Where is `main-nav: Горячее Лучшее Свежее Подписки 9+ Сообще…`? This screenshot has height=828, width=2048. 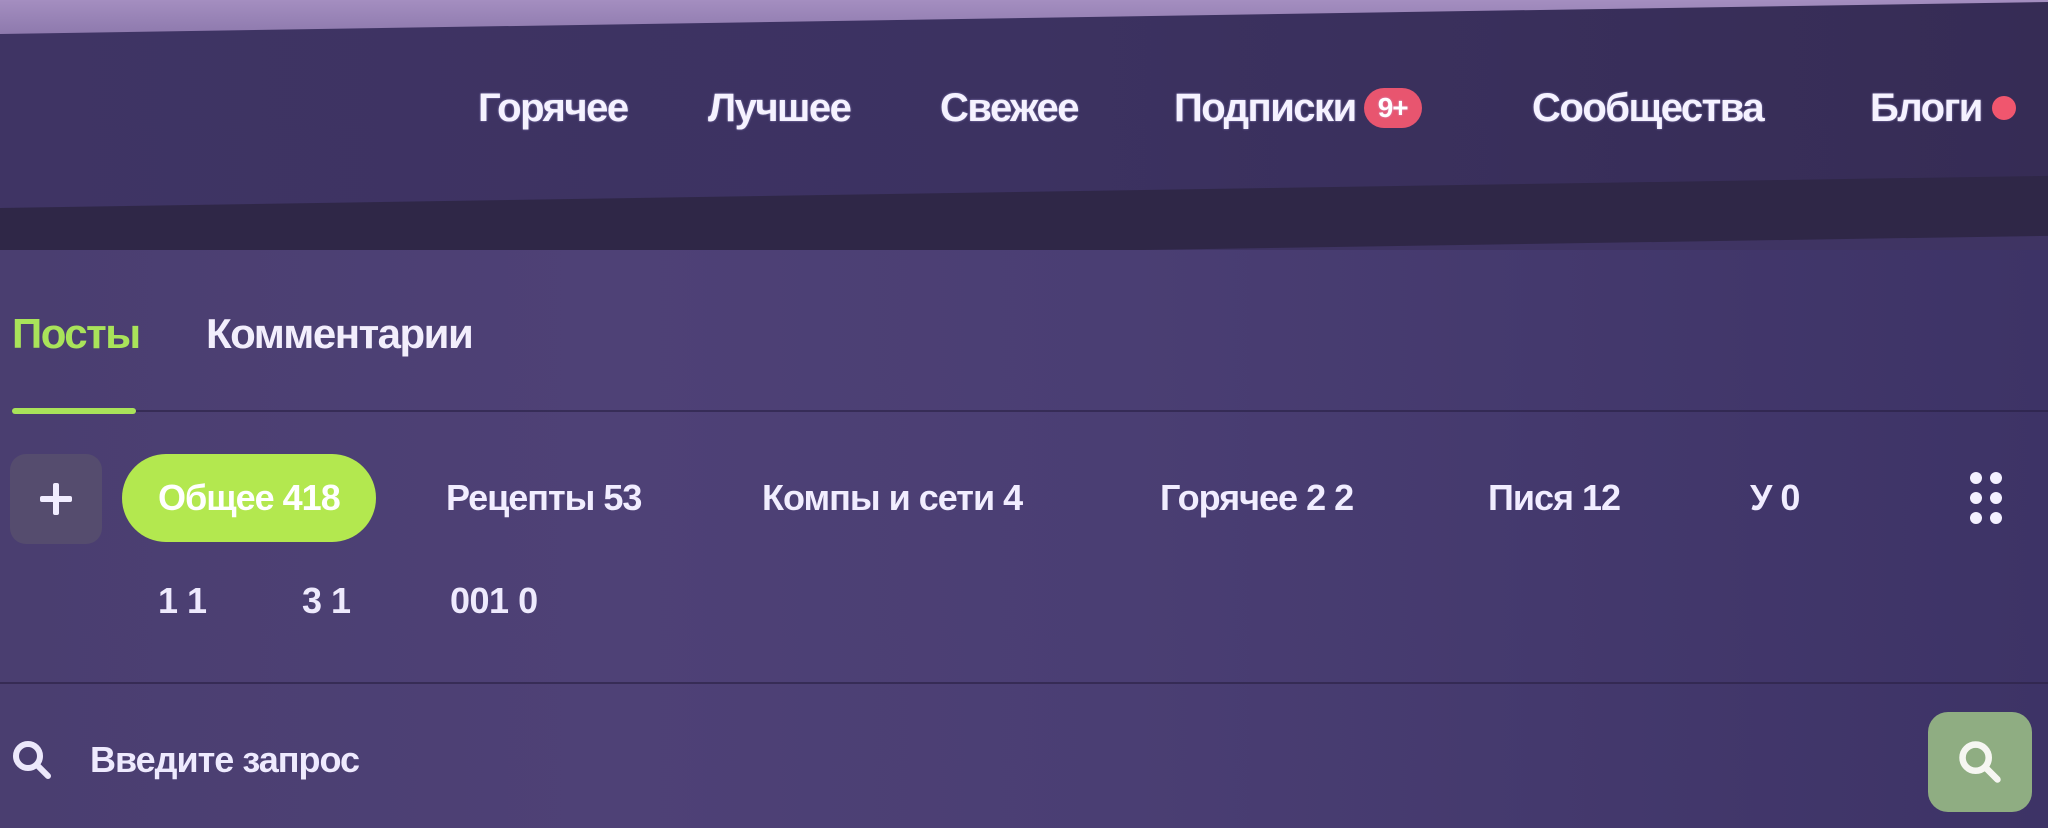 main-nav: Горячее Лучшее Свежее Подписки 9+ Сообще… is located at coordinates (1024, 108).